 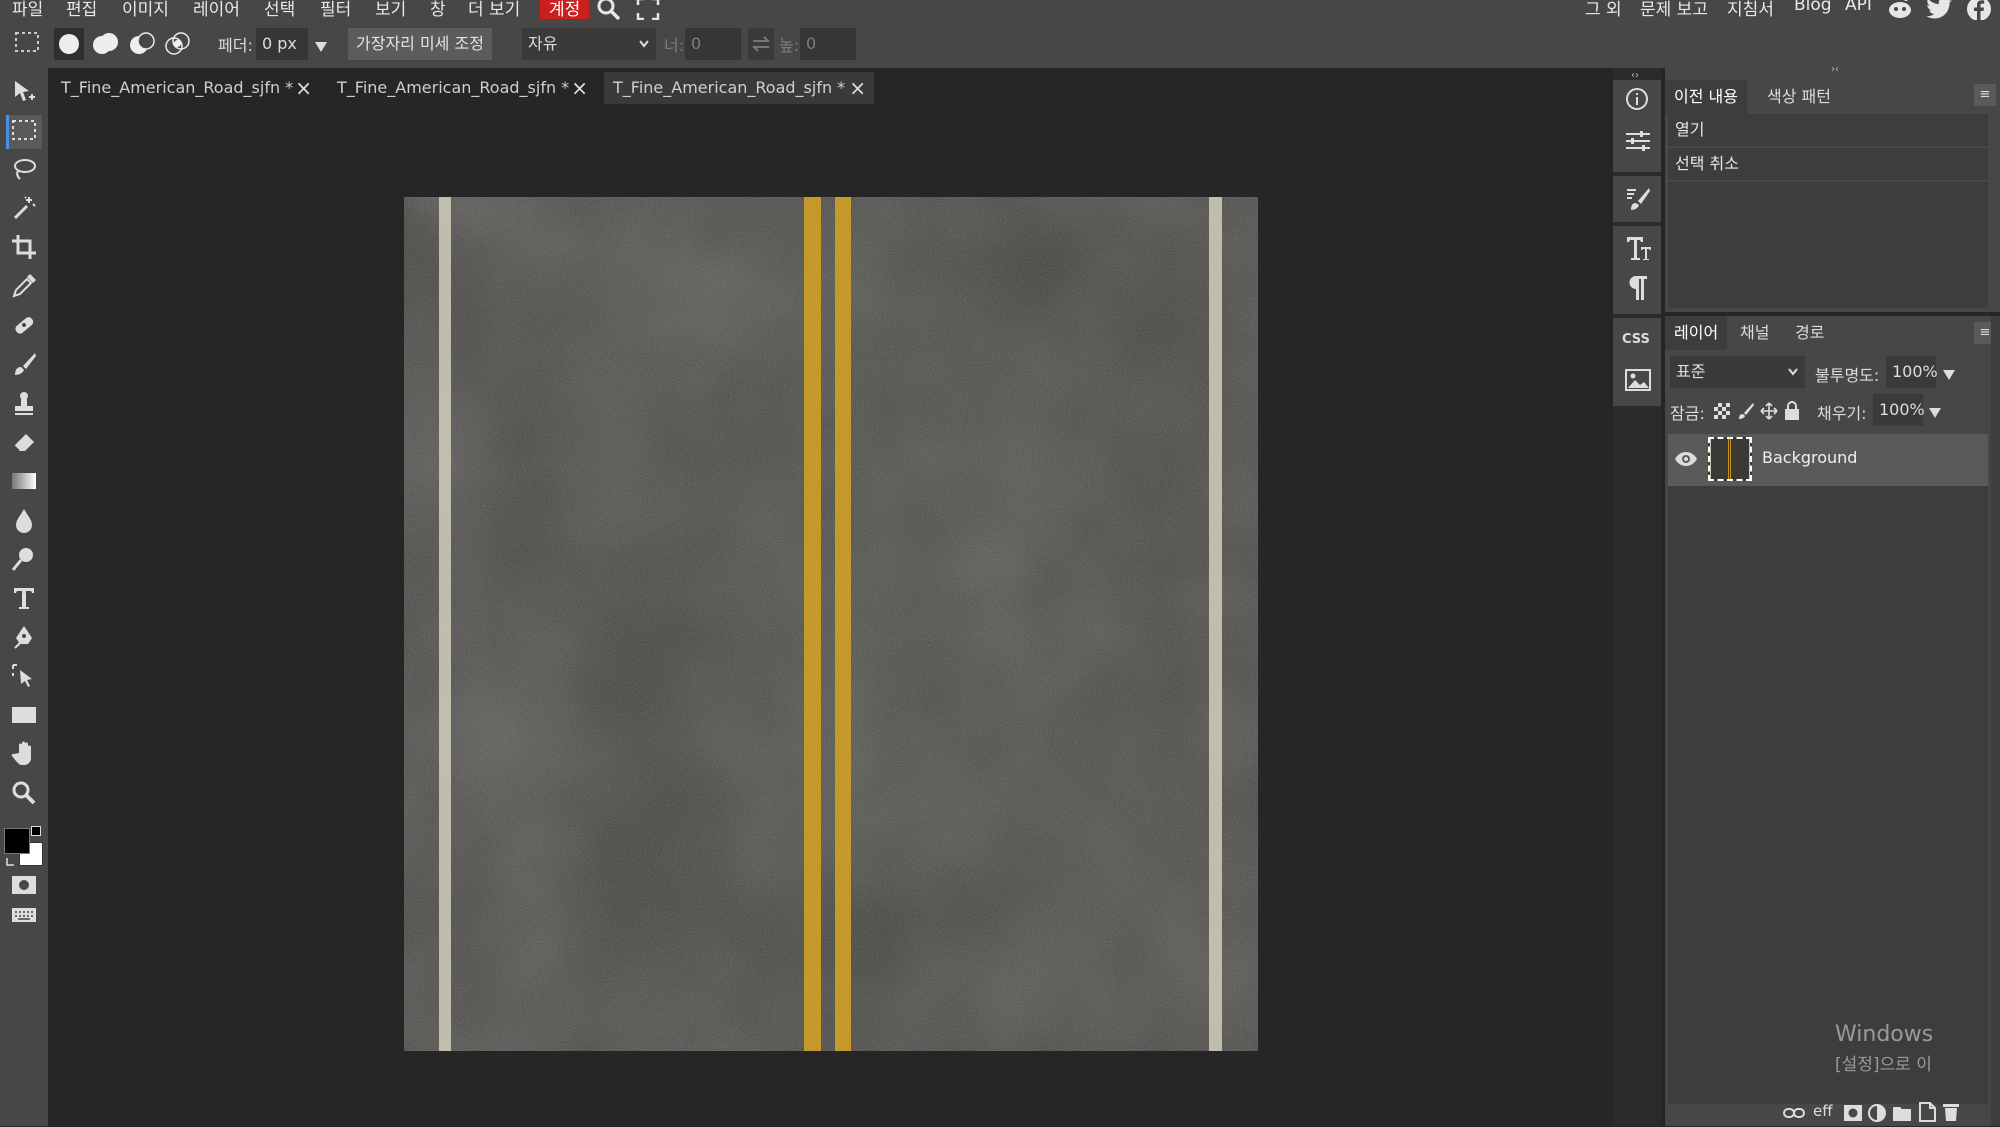 What do you see at coordinates (713, 44) in the screenshot?
I see `width-input: 0` at bounding box center [713, 44].